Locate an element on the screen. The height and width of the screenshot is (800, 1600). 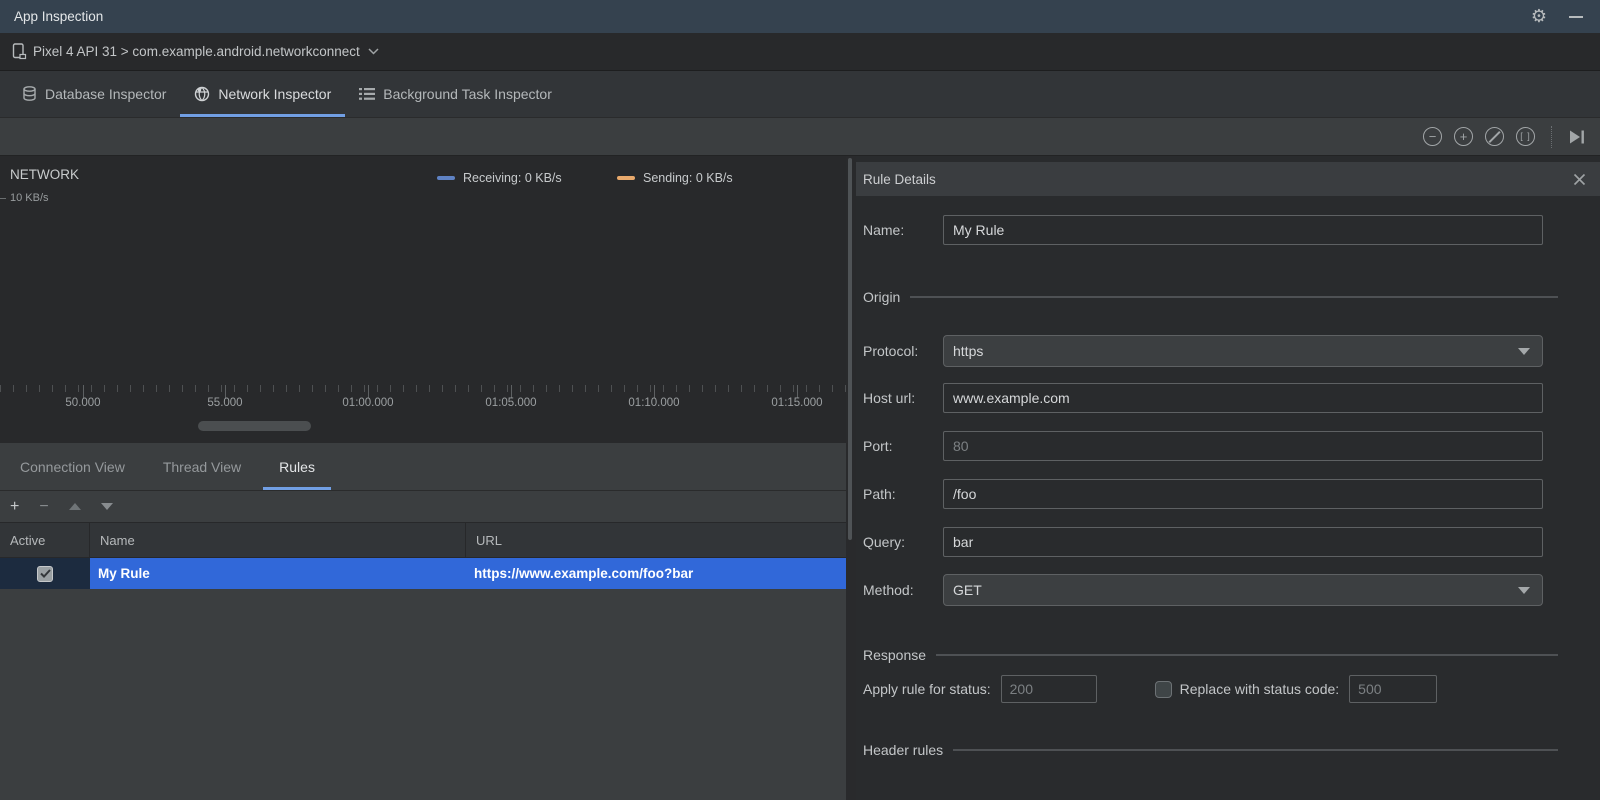
window-titlebar: App Inspection ⚙ is located at coordinates (800, 16).